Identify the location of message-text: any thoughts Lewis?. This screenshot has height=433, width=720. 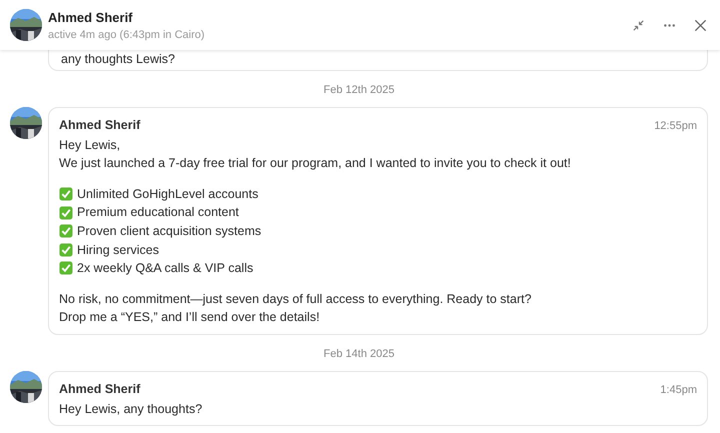
(118, 59).